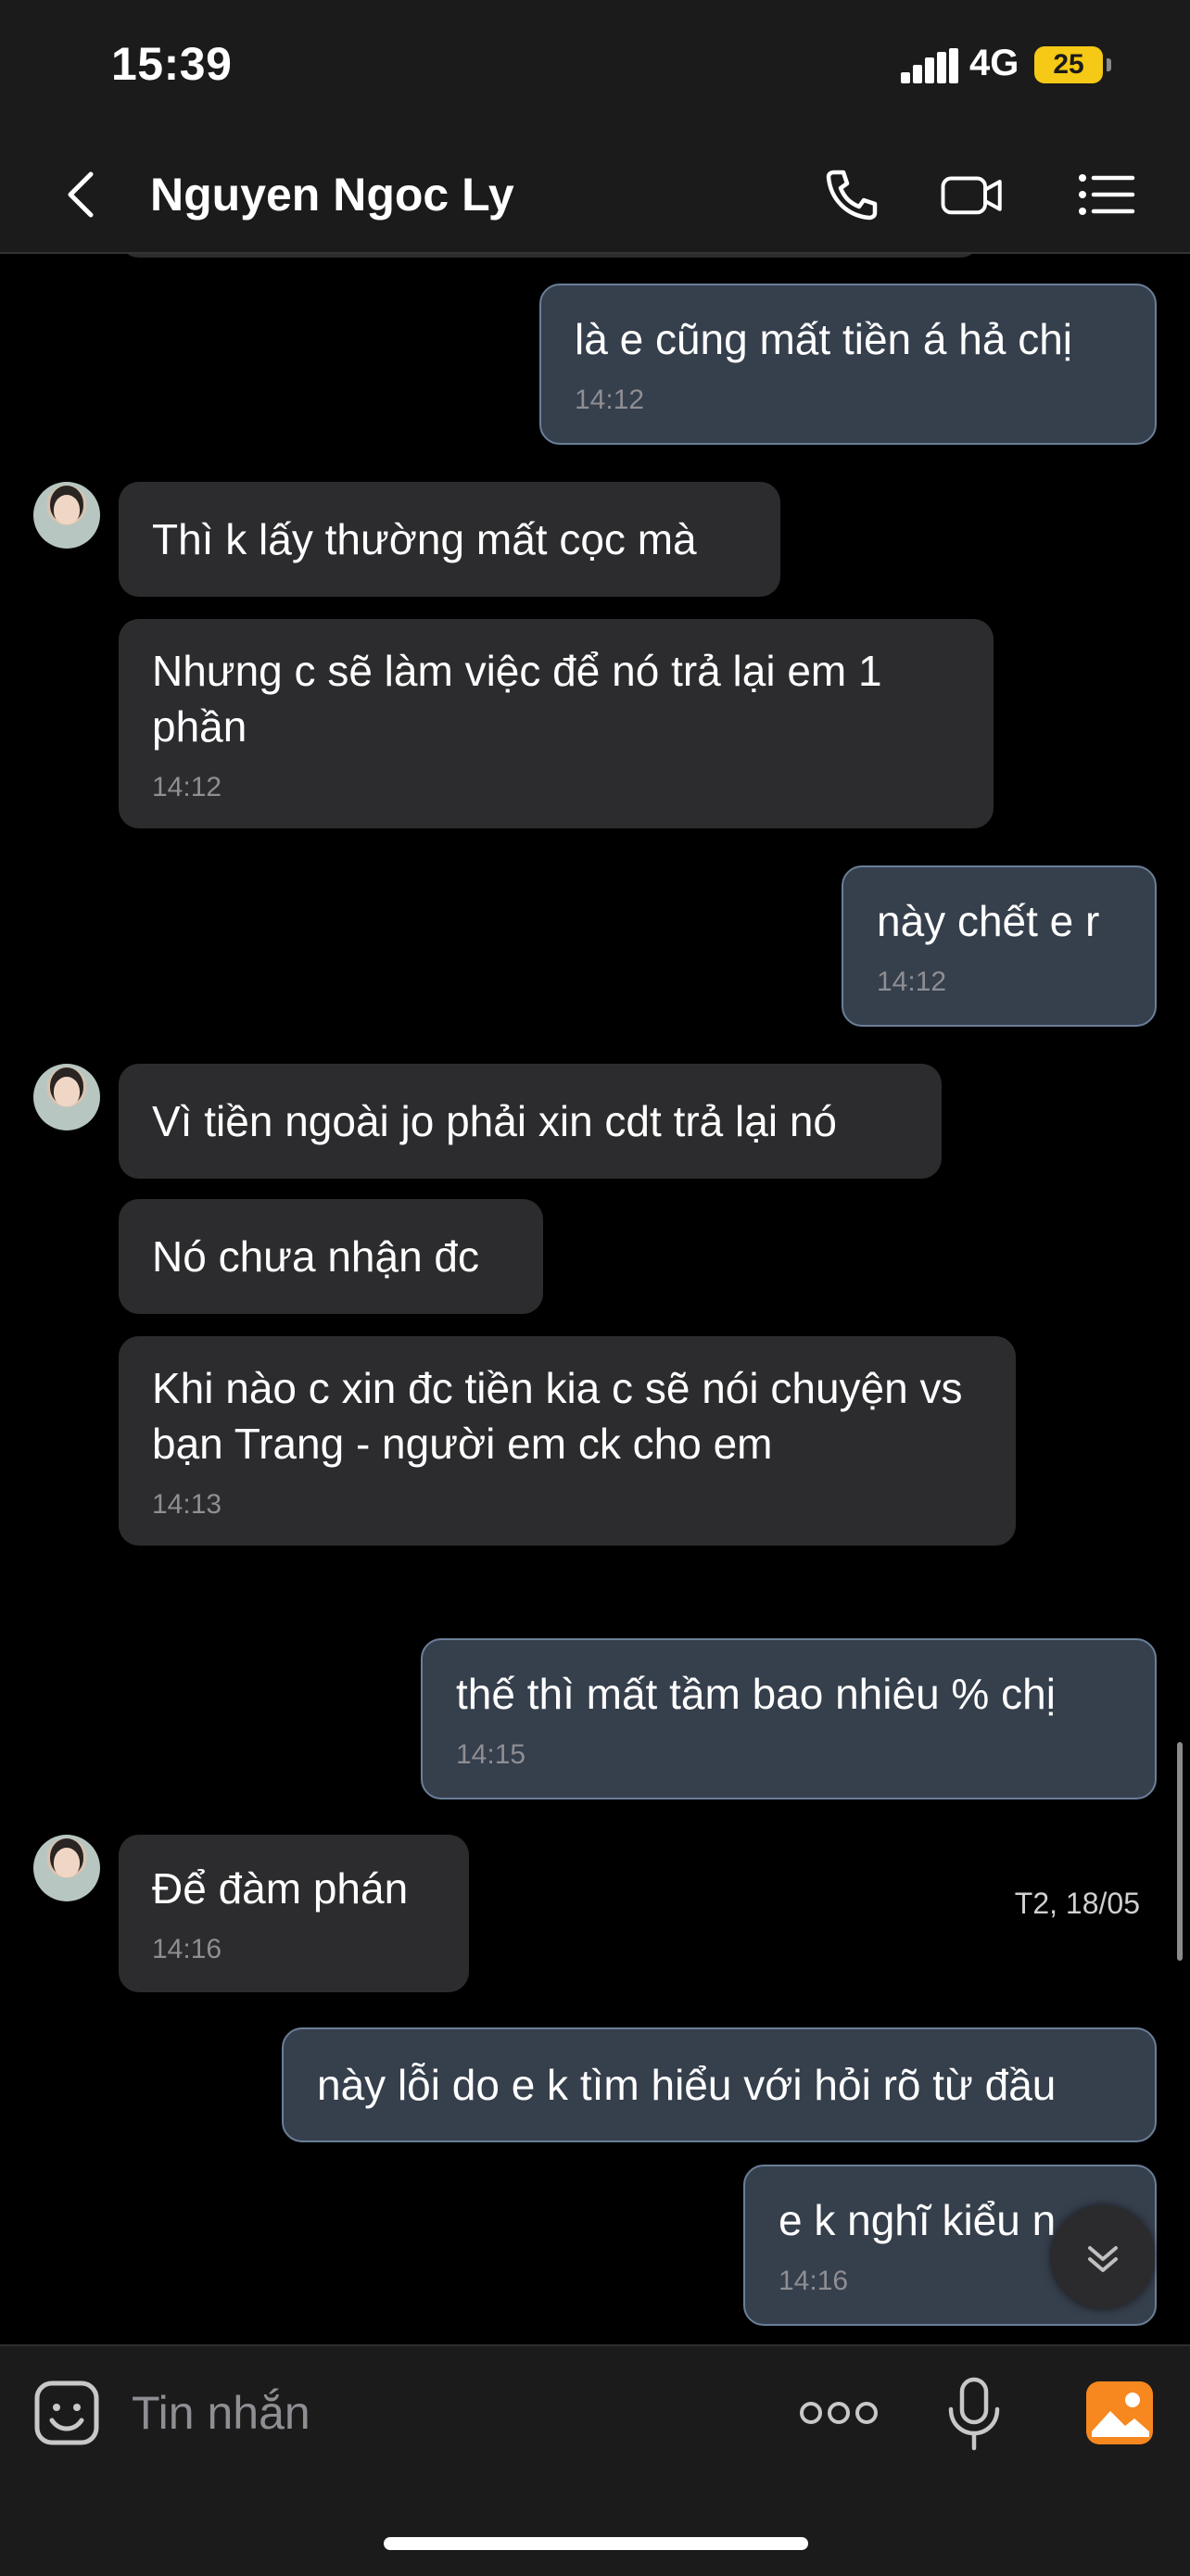  I want to click on battery-level: 25, so click(1068, 64).